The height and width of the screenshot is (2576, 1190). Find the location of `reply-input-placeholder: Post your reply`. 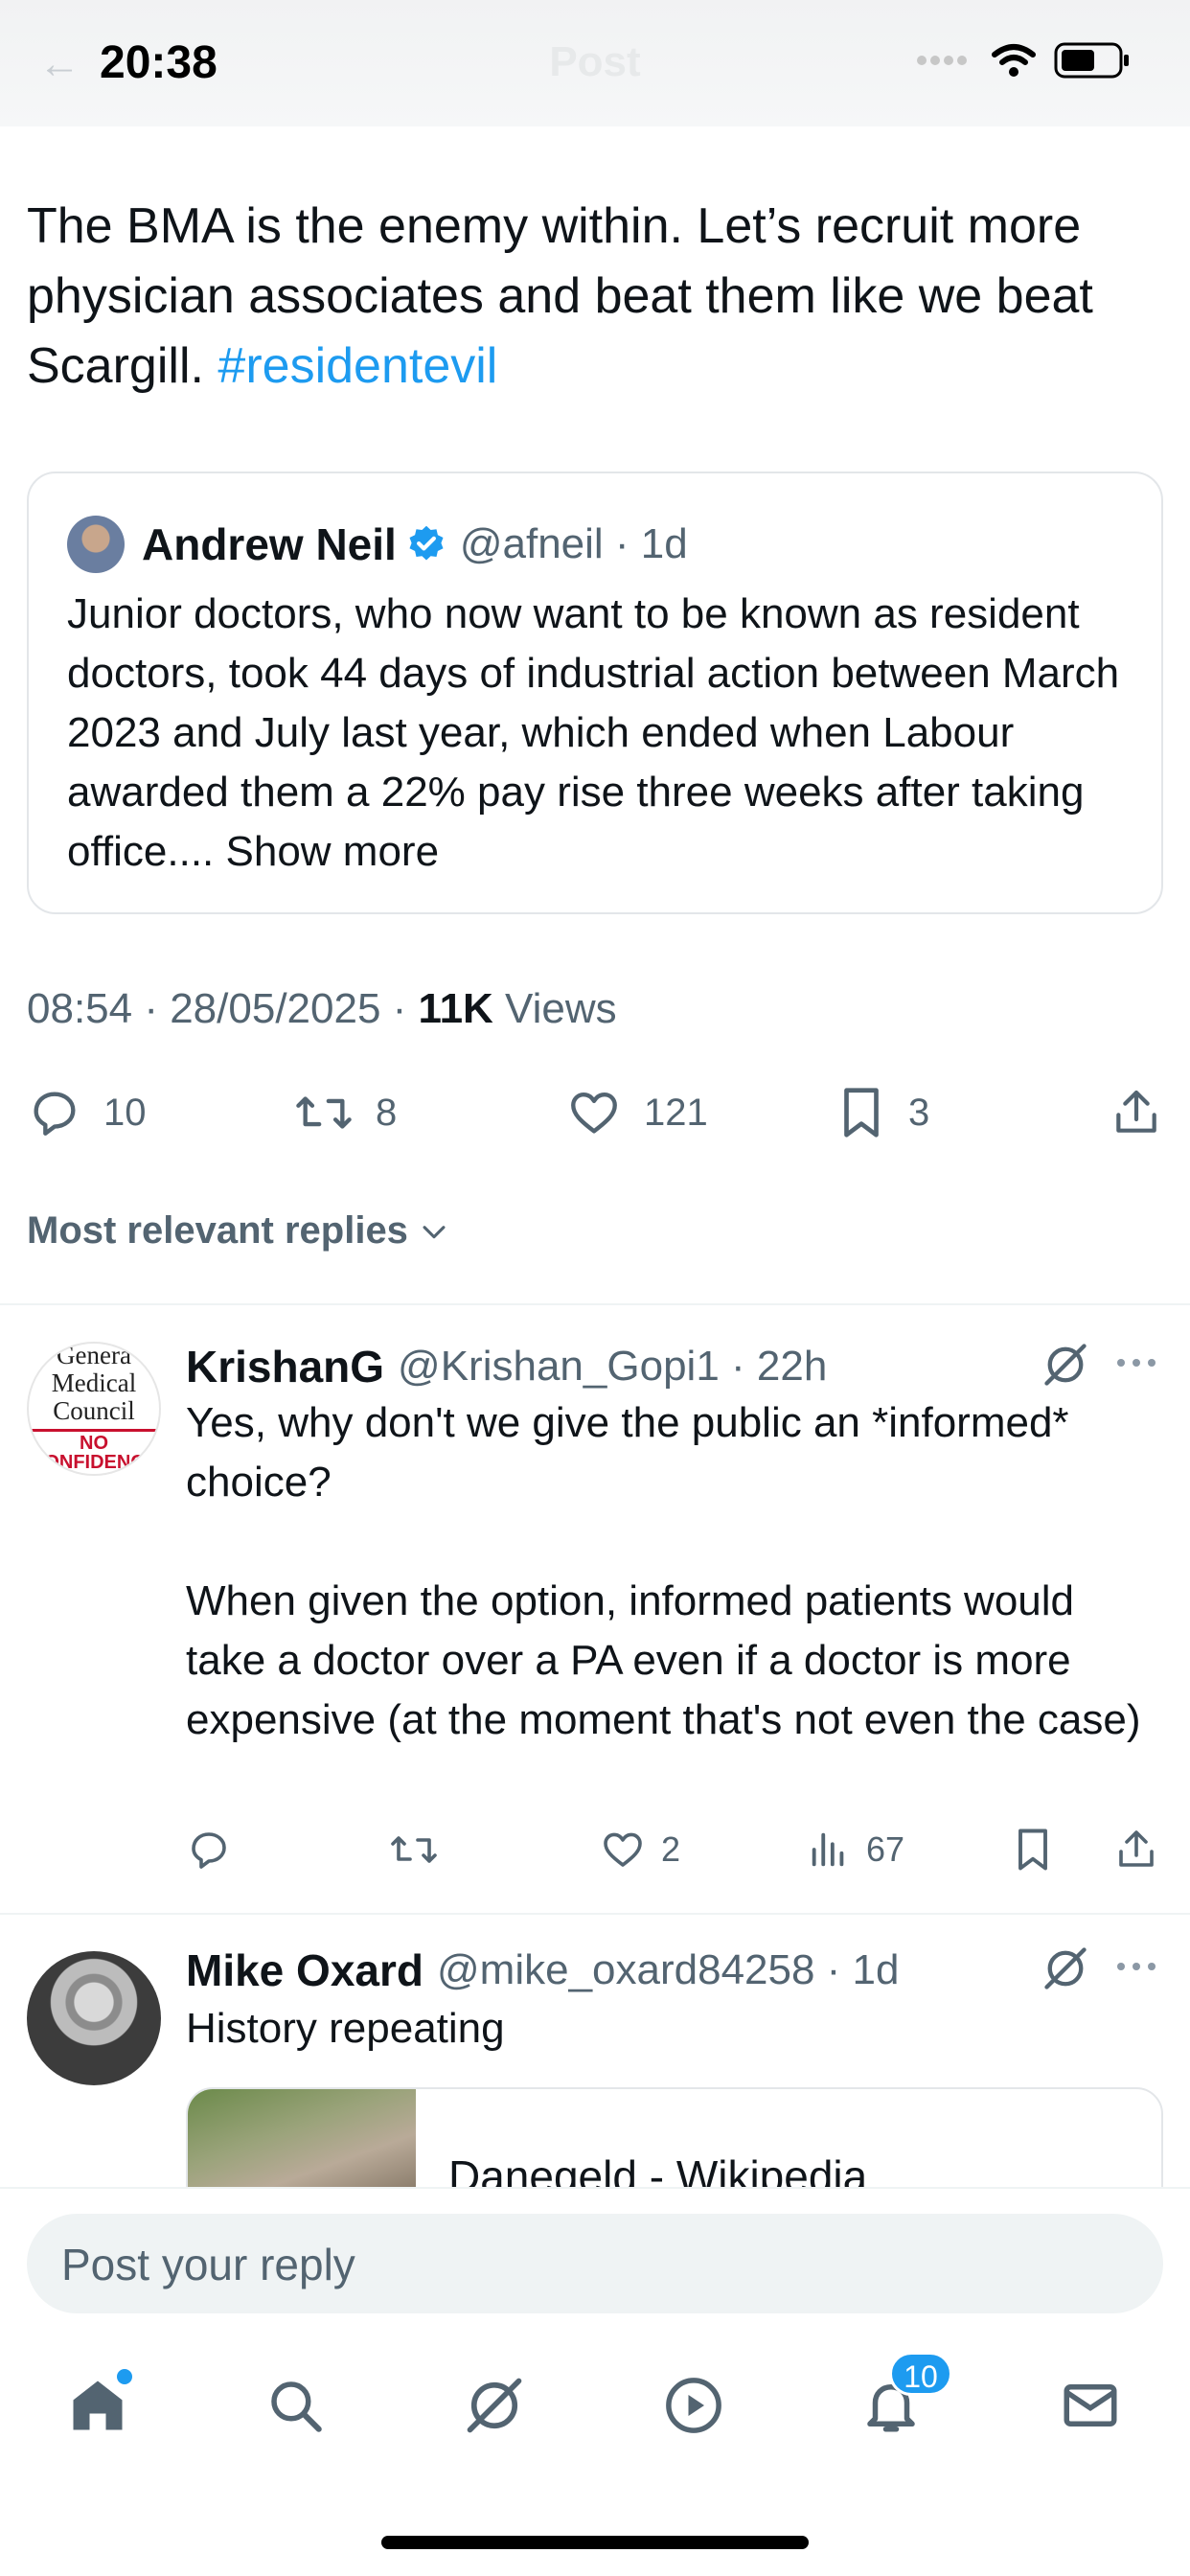

reply-input-placeholder: Post your reply is located at coordinates (208, 2264).